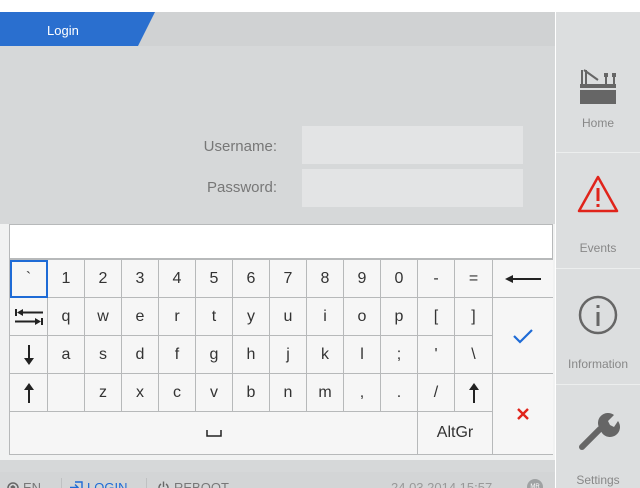 Image resolution: width=640 pixels, height=488 pixels. Describe the element at coordinates (177, 393) in the screenshot. I see `key-c: c` at that location.